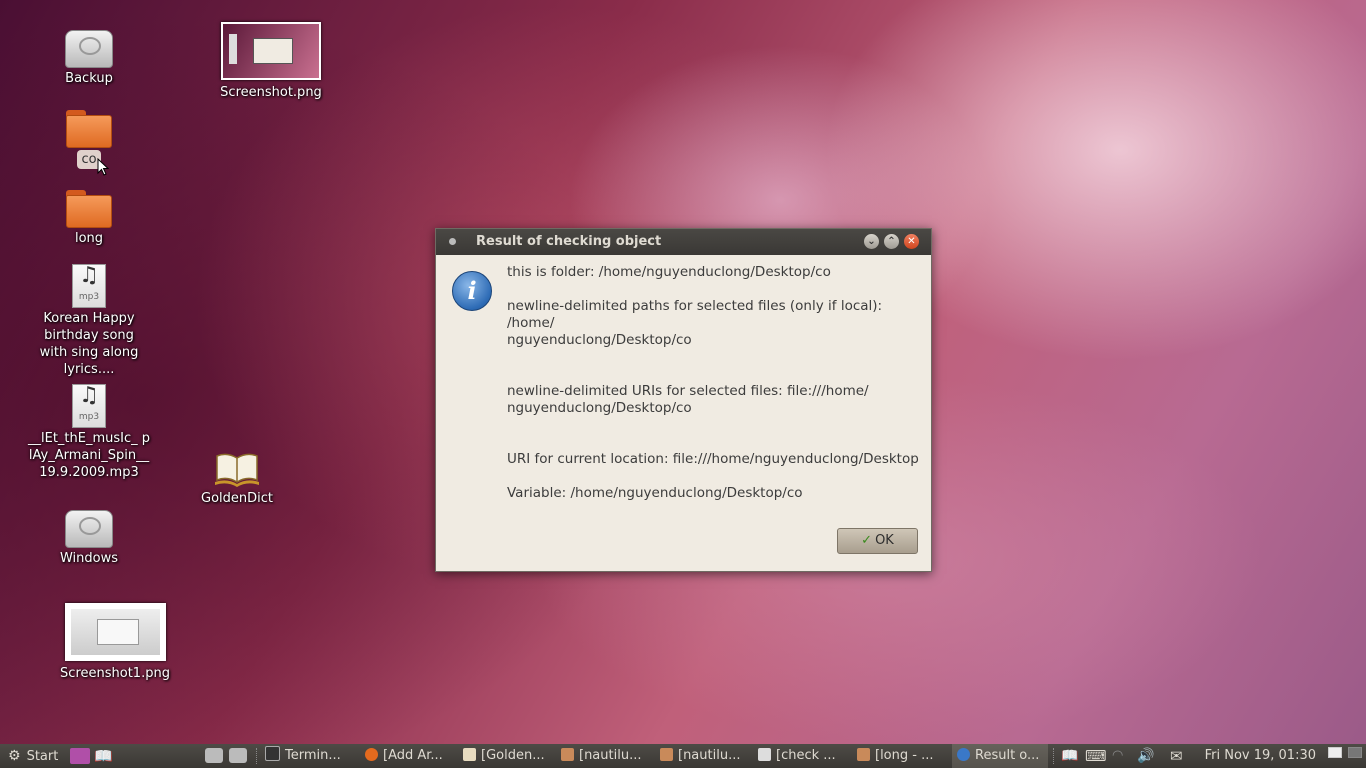 The height and width of the screenshot is (768, 1366). Describe the element at coordinates (1176, 756) in the screenshot. I see `mail-icon: ✉` at that location.